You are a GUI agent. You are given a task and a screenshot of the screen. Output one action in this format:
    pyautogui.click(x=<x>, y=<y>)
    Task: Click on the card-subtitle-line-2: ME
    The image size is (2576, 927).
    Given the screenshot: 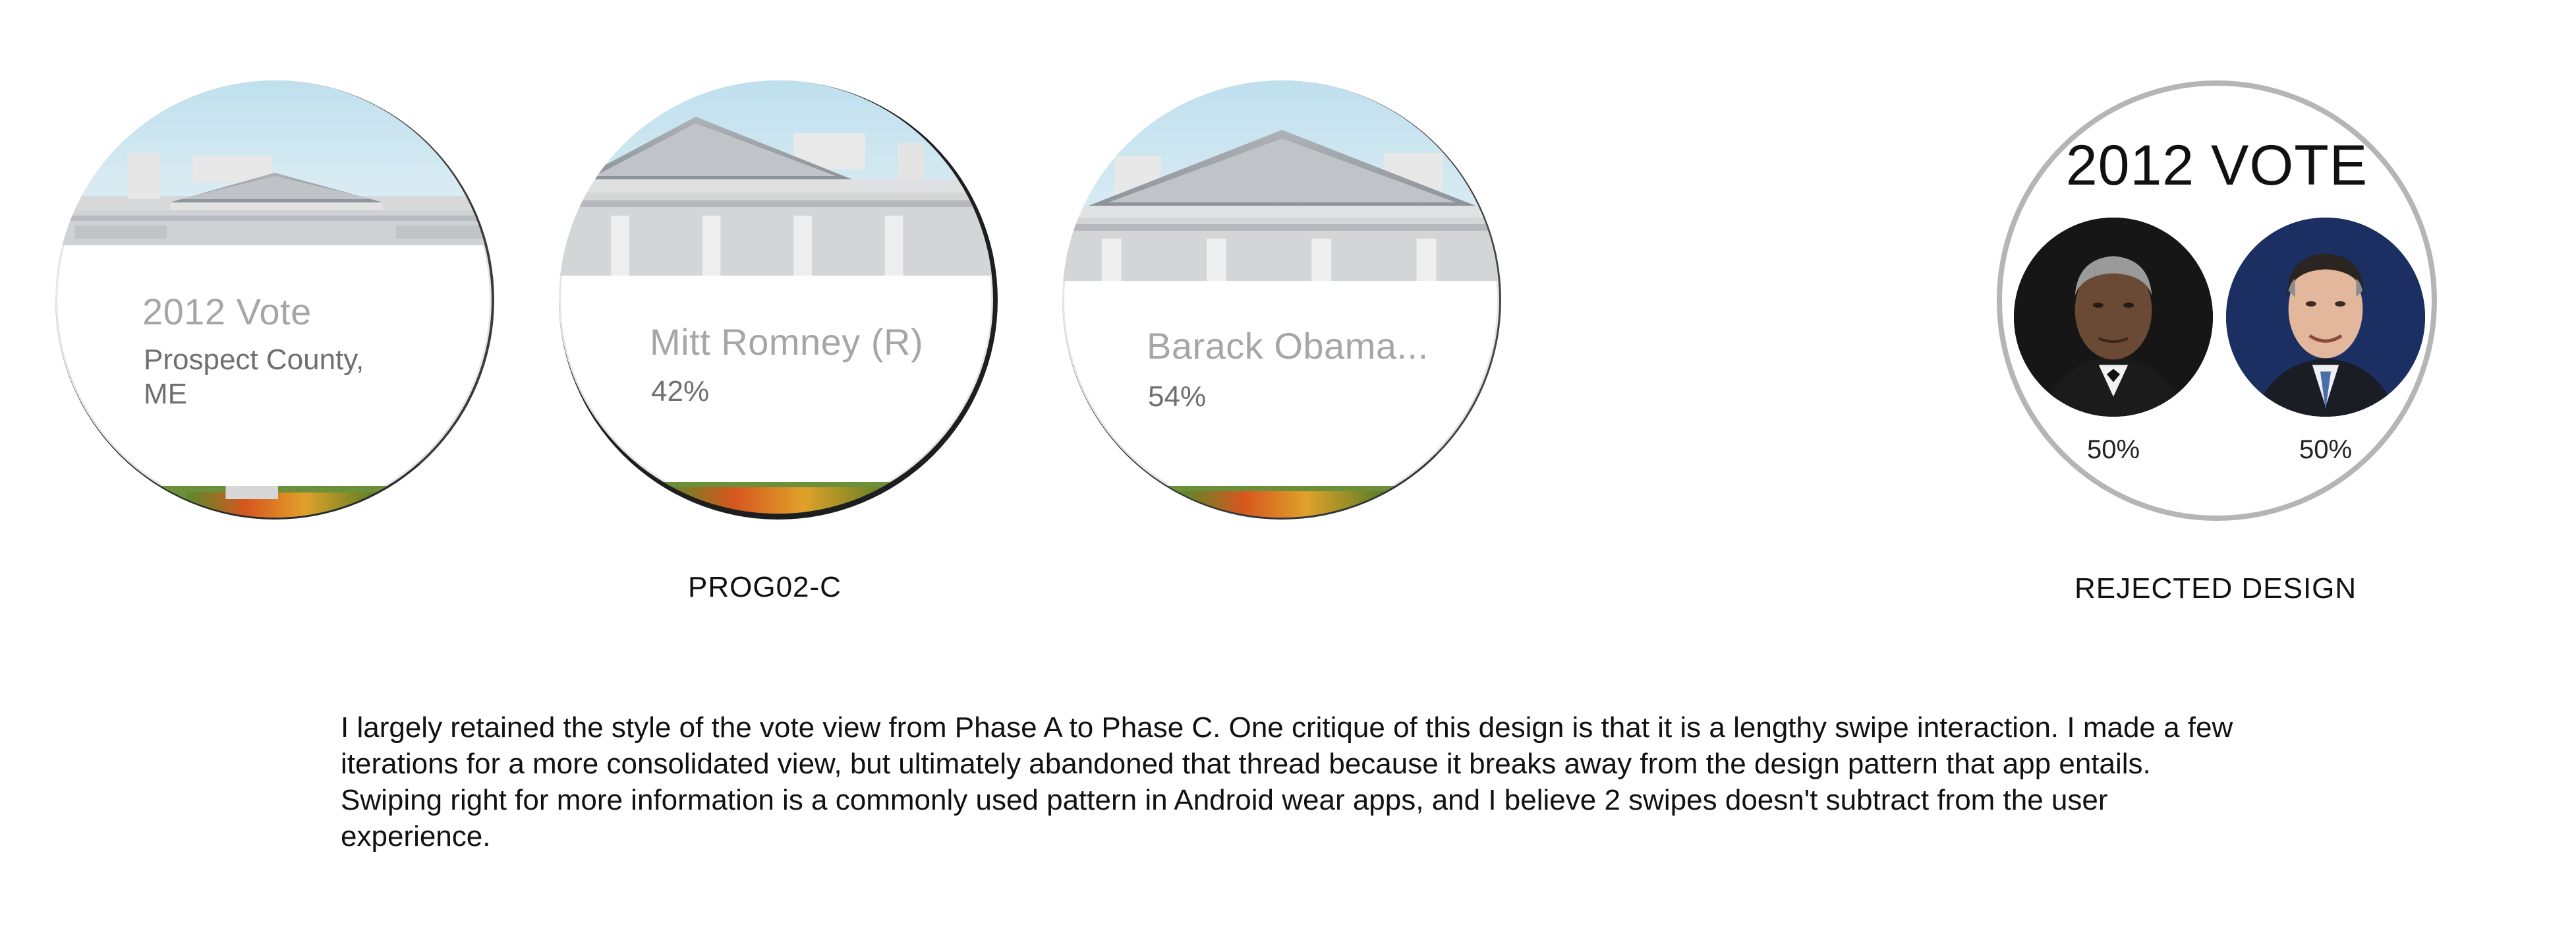 What is the action you would take?
    pyautogui.click(x=165, y=394)
    